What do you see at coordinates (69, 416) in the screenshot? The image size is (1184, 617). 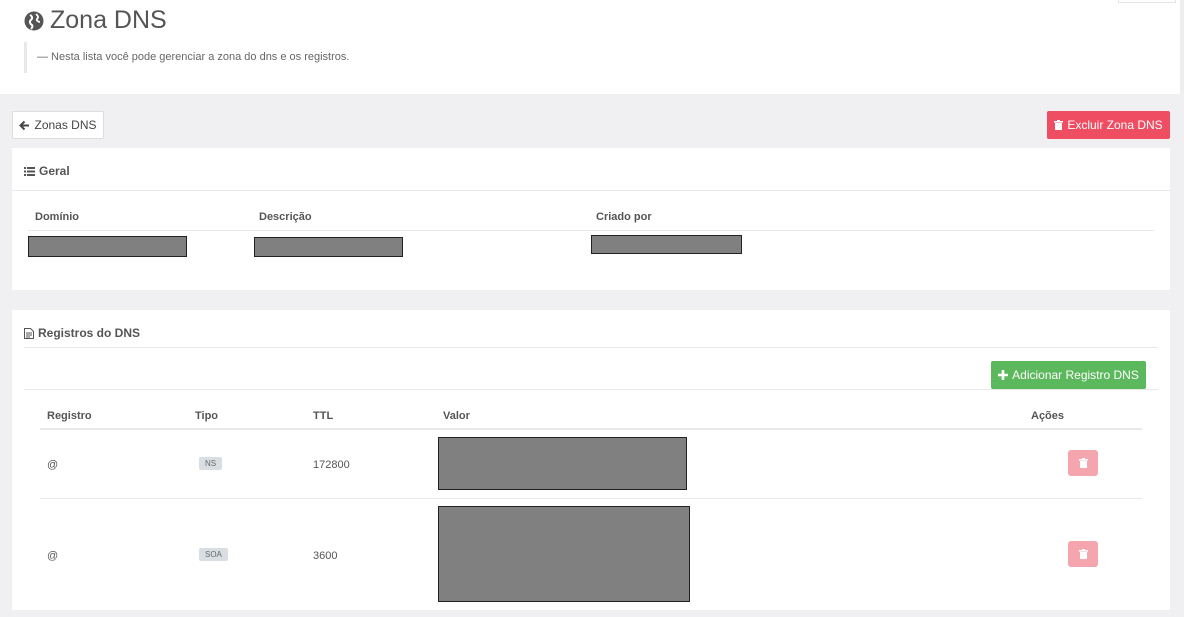 I see `column-header-registro: Registro` at bounding box center [69, 416].